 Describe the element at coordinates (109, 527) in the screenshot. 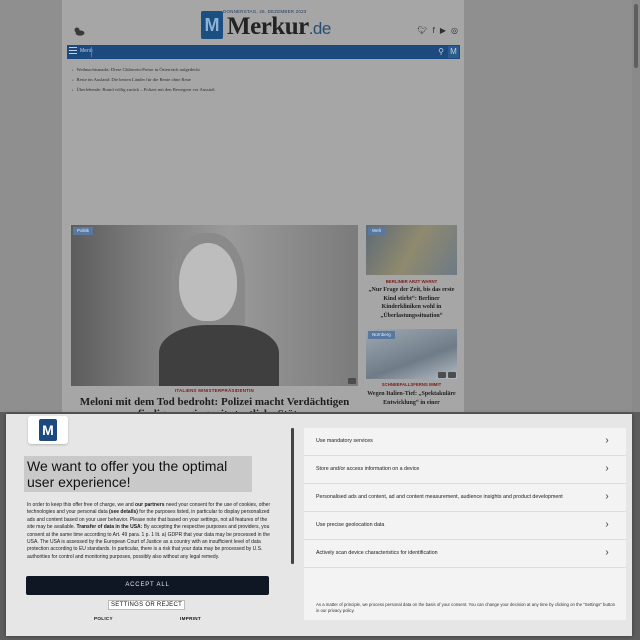

I see `consent-body-emphasis: Transfer of data in the USA:` at that location.